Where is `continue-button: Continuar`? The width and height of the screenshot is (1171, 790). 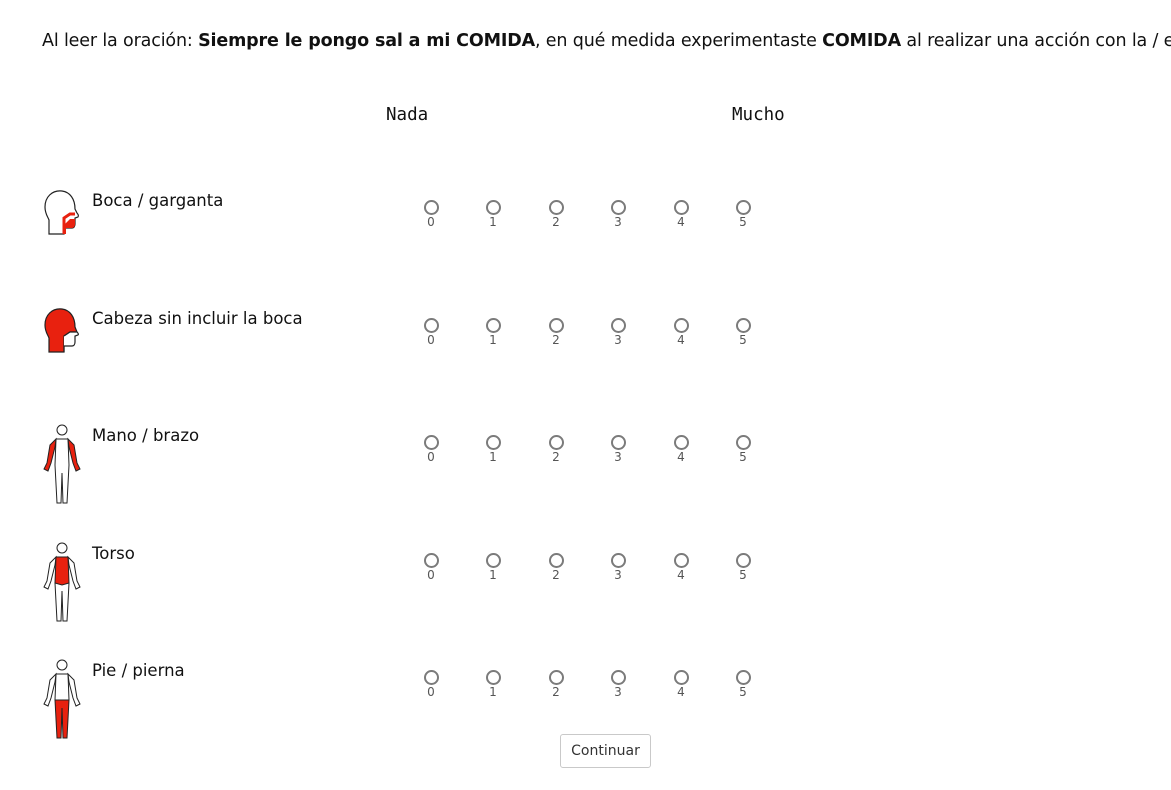
continue-button: Continuar is located at coordinates (605, 751).